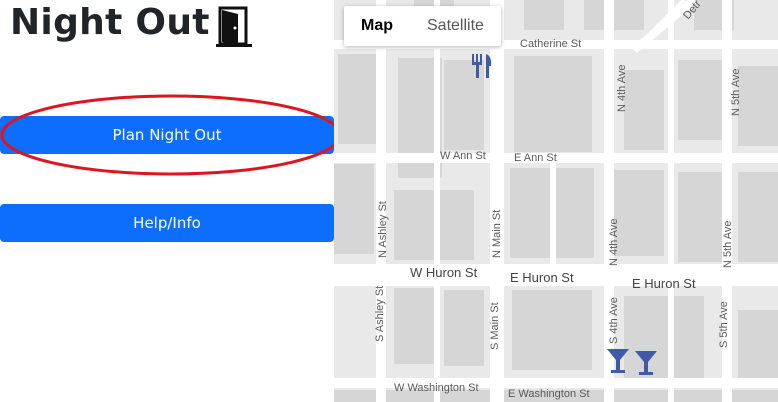 This screenshot has width=778, height=402. I want to click on restaurant-icon, so click(482, 66).